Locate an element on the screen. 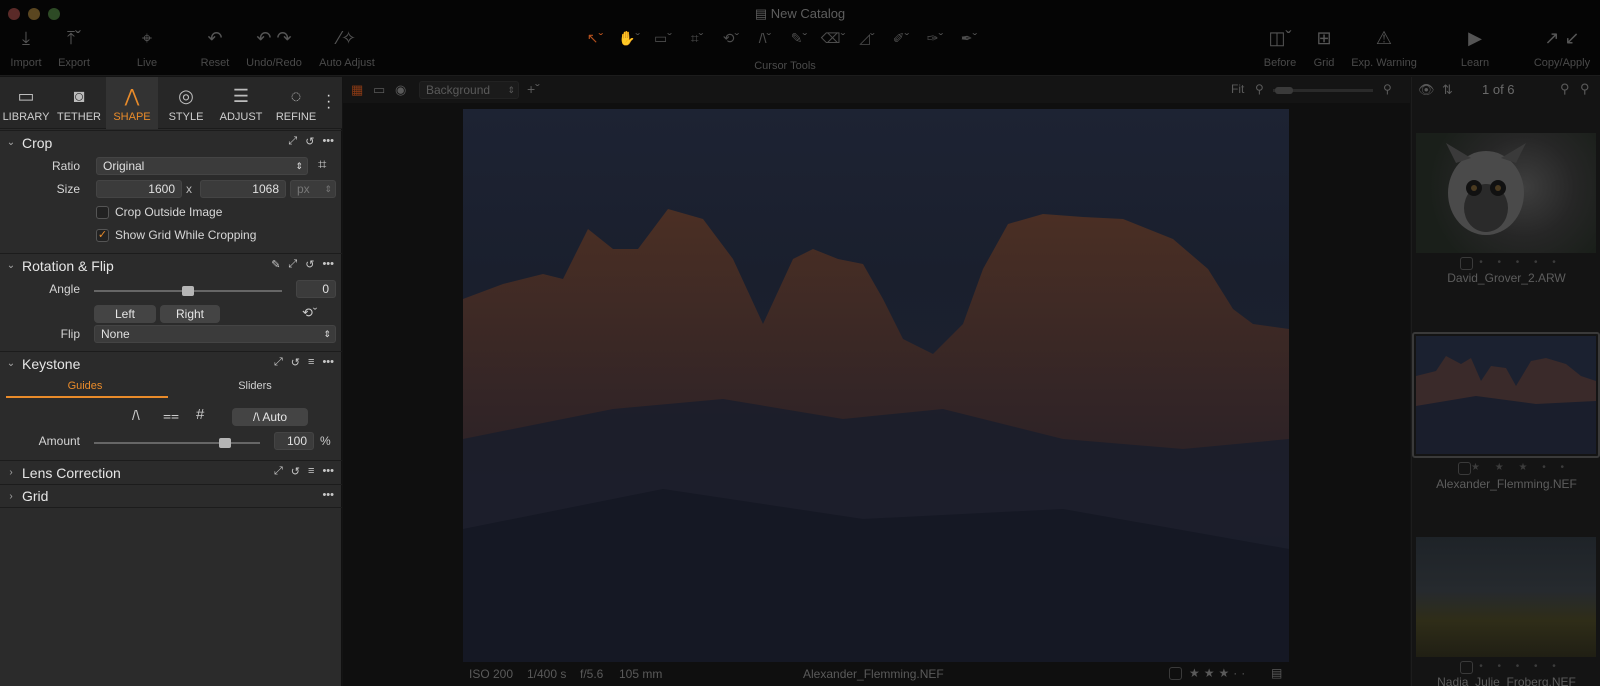  search-icon: ⚲ is located at coordinates (1565, 89).